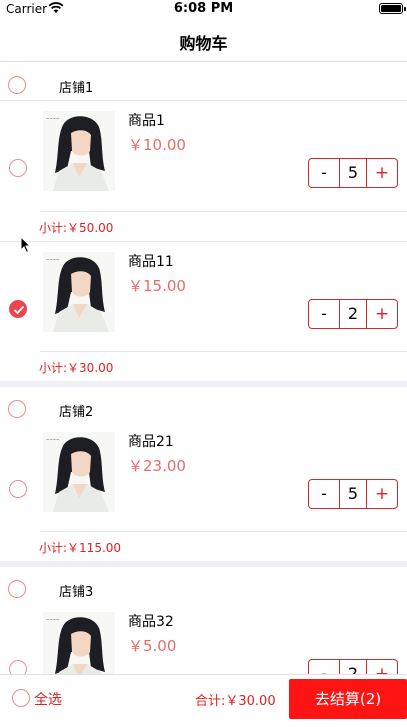  What do you see at coordinates (157, 286) in the screenshot?
I see `product-price: ￥15.00` at bounding box center [157, 286].